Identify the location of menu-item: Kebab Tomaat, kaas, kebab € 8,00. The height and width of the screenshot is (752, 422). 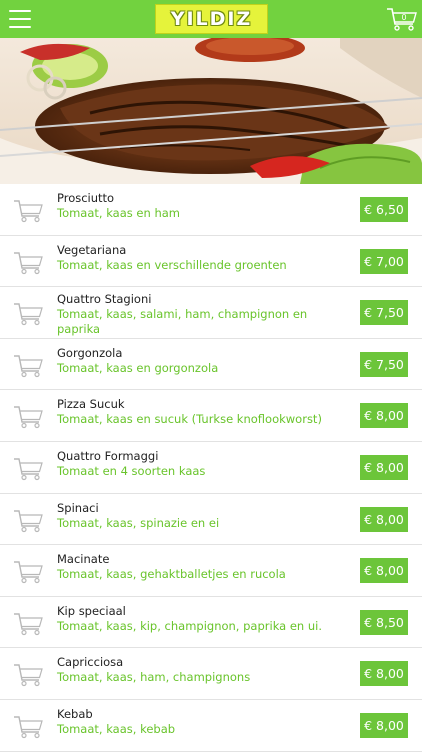
(211, 725).